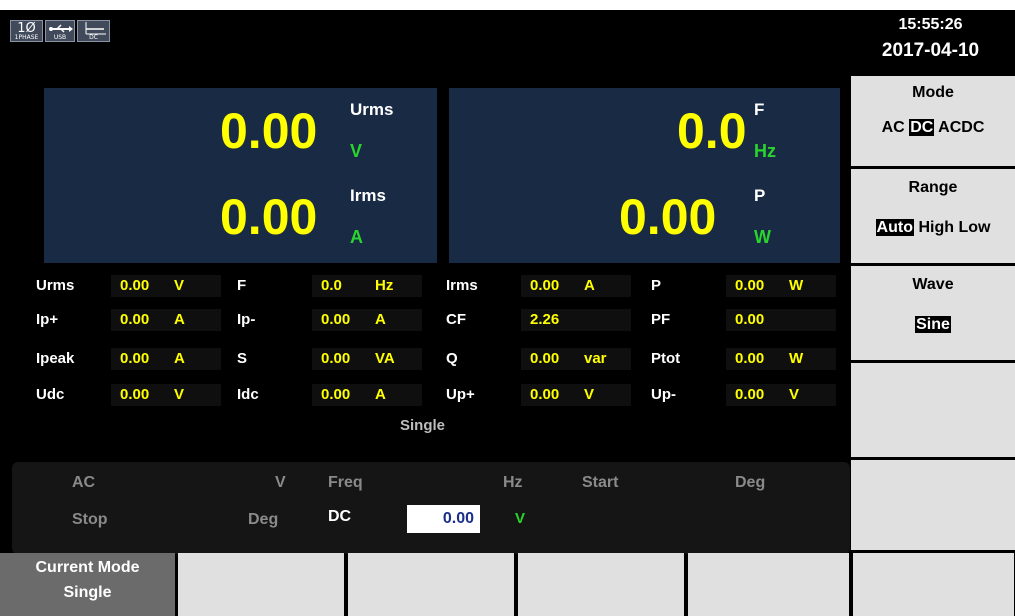  I want to click on measurement-label: Idc, so click(248, 394).